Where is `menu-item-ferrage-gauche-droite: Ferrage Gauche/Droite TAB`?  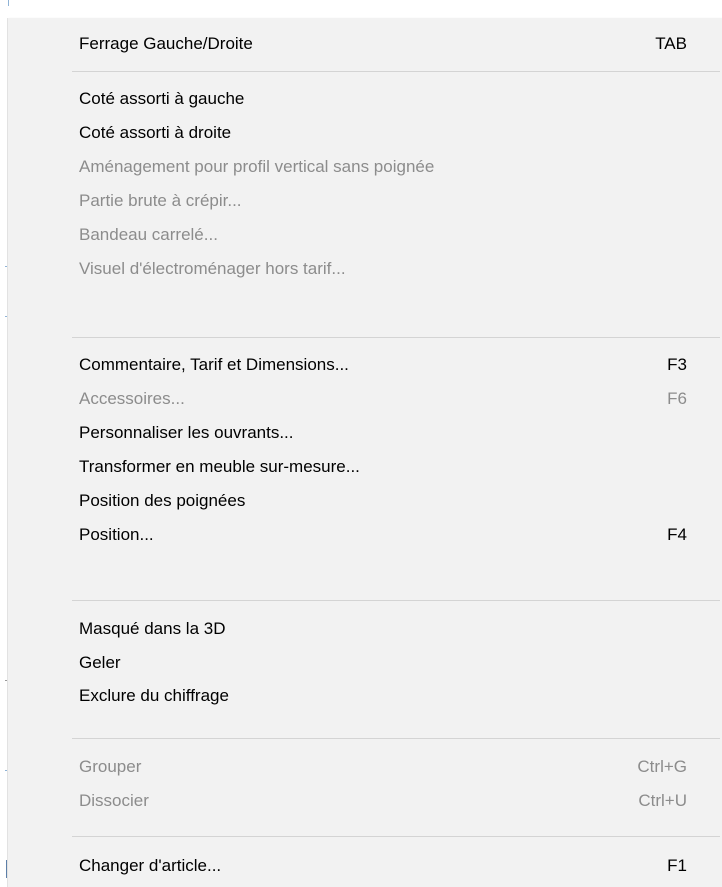 menu-item-ferrage-gauche-droite: Ferrage Gauche/Droite TAB is located at coordinates (365, 44).